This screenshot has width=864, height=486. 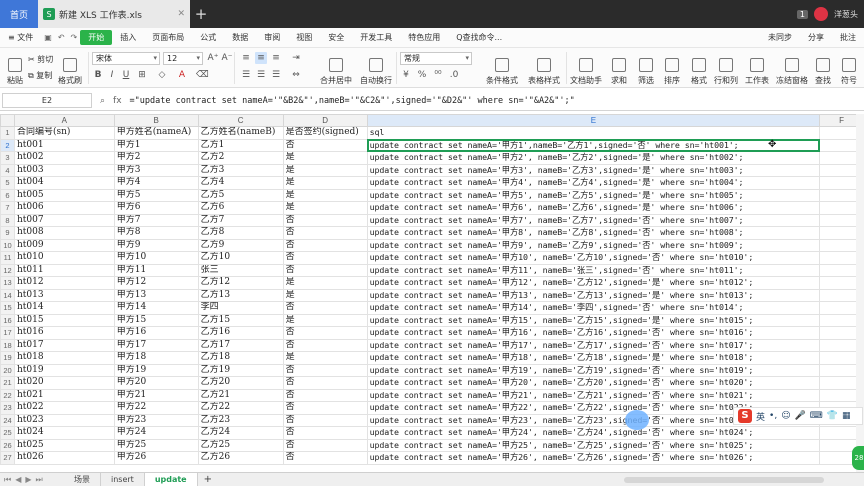 I want to click on decimal-icon: .0, so click(x=454, y=75).